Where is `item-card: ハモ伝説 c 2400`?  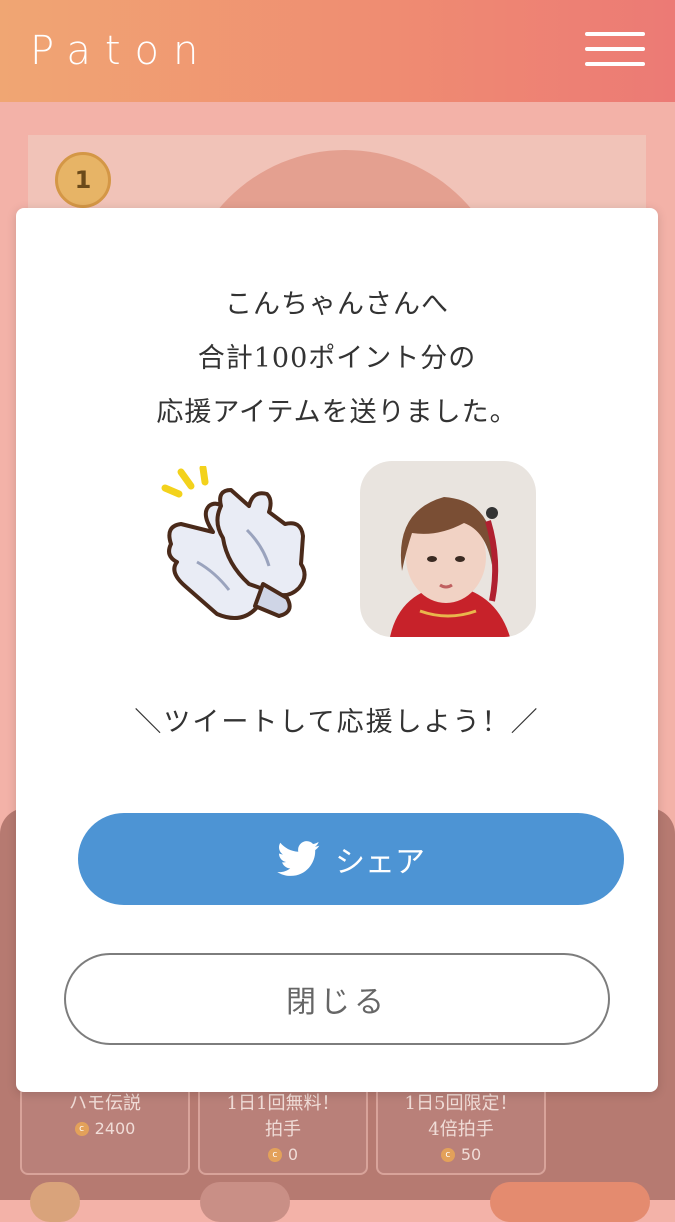 item-card: ハモ伝説 c 2400 is located at coordinates (105, 1130).